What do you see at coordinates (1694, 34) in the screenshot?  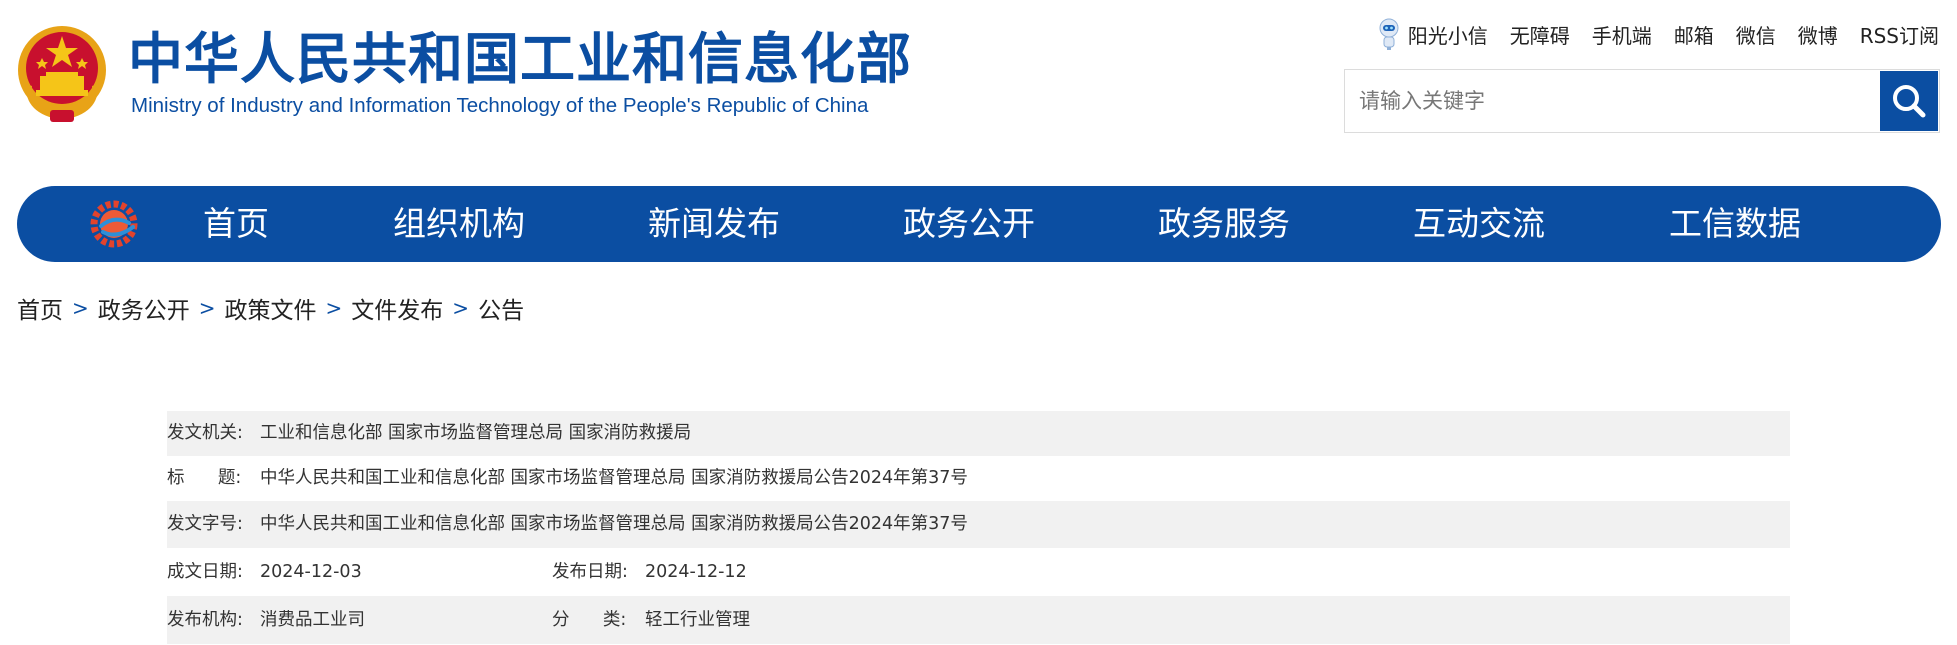 I see `link-mail: 邮箱` at bounding box center [1694, 34].